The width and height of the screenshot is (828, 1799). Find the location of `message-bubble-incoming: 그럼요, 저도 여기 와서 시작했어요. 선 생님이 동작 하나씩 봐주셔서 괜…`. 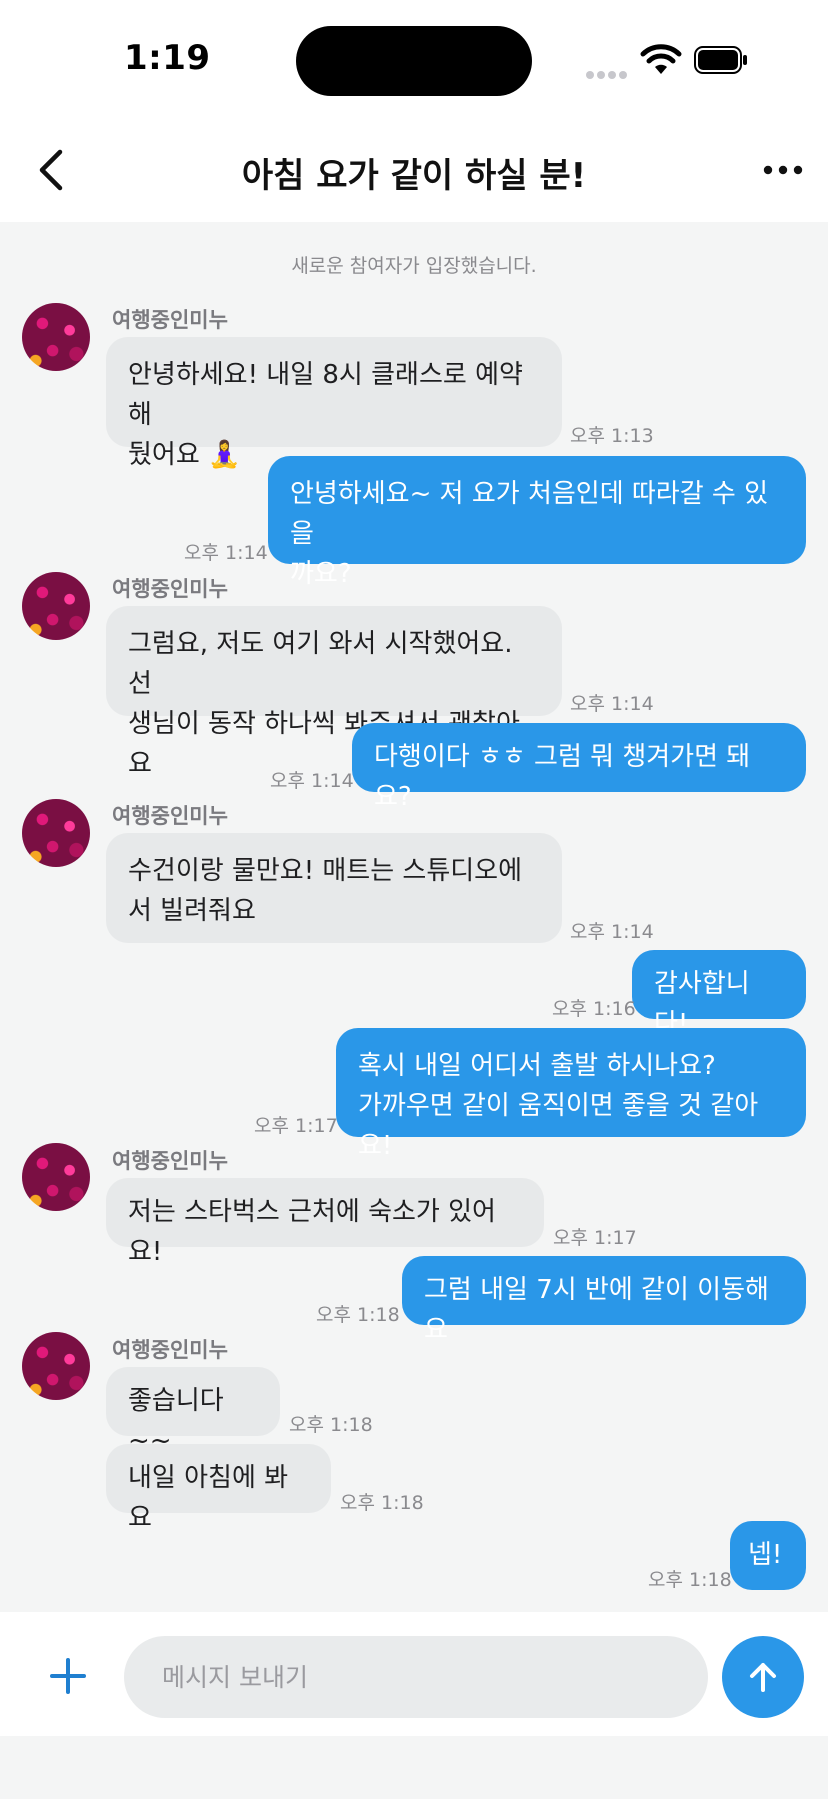

message-bubble-incoming: 그럼요, 저도 여기 와서 시작했어요. 선 생님이 동작 하나씩 봐주셔서 괜… is located at coordinates (334, 692).